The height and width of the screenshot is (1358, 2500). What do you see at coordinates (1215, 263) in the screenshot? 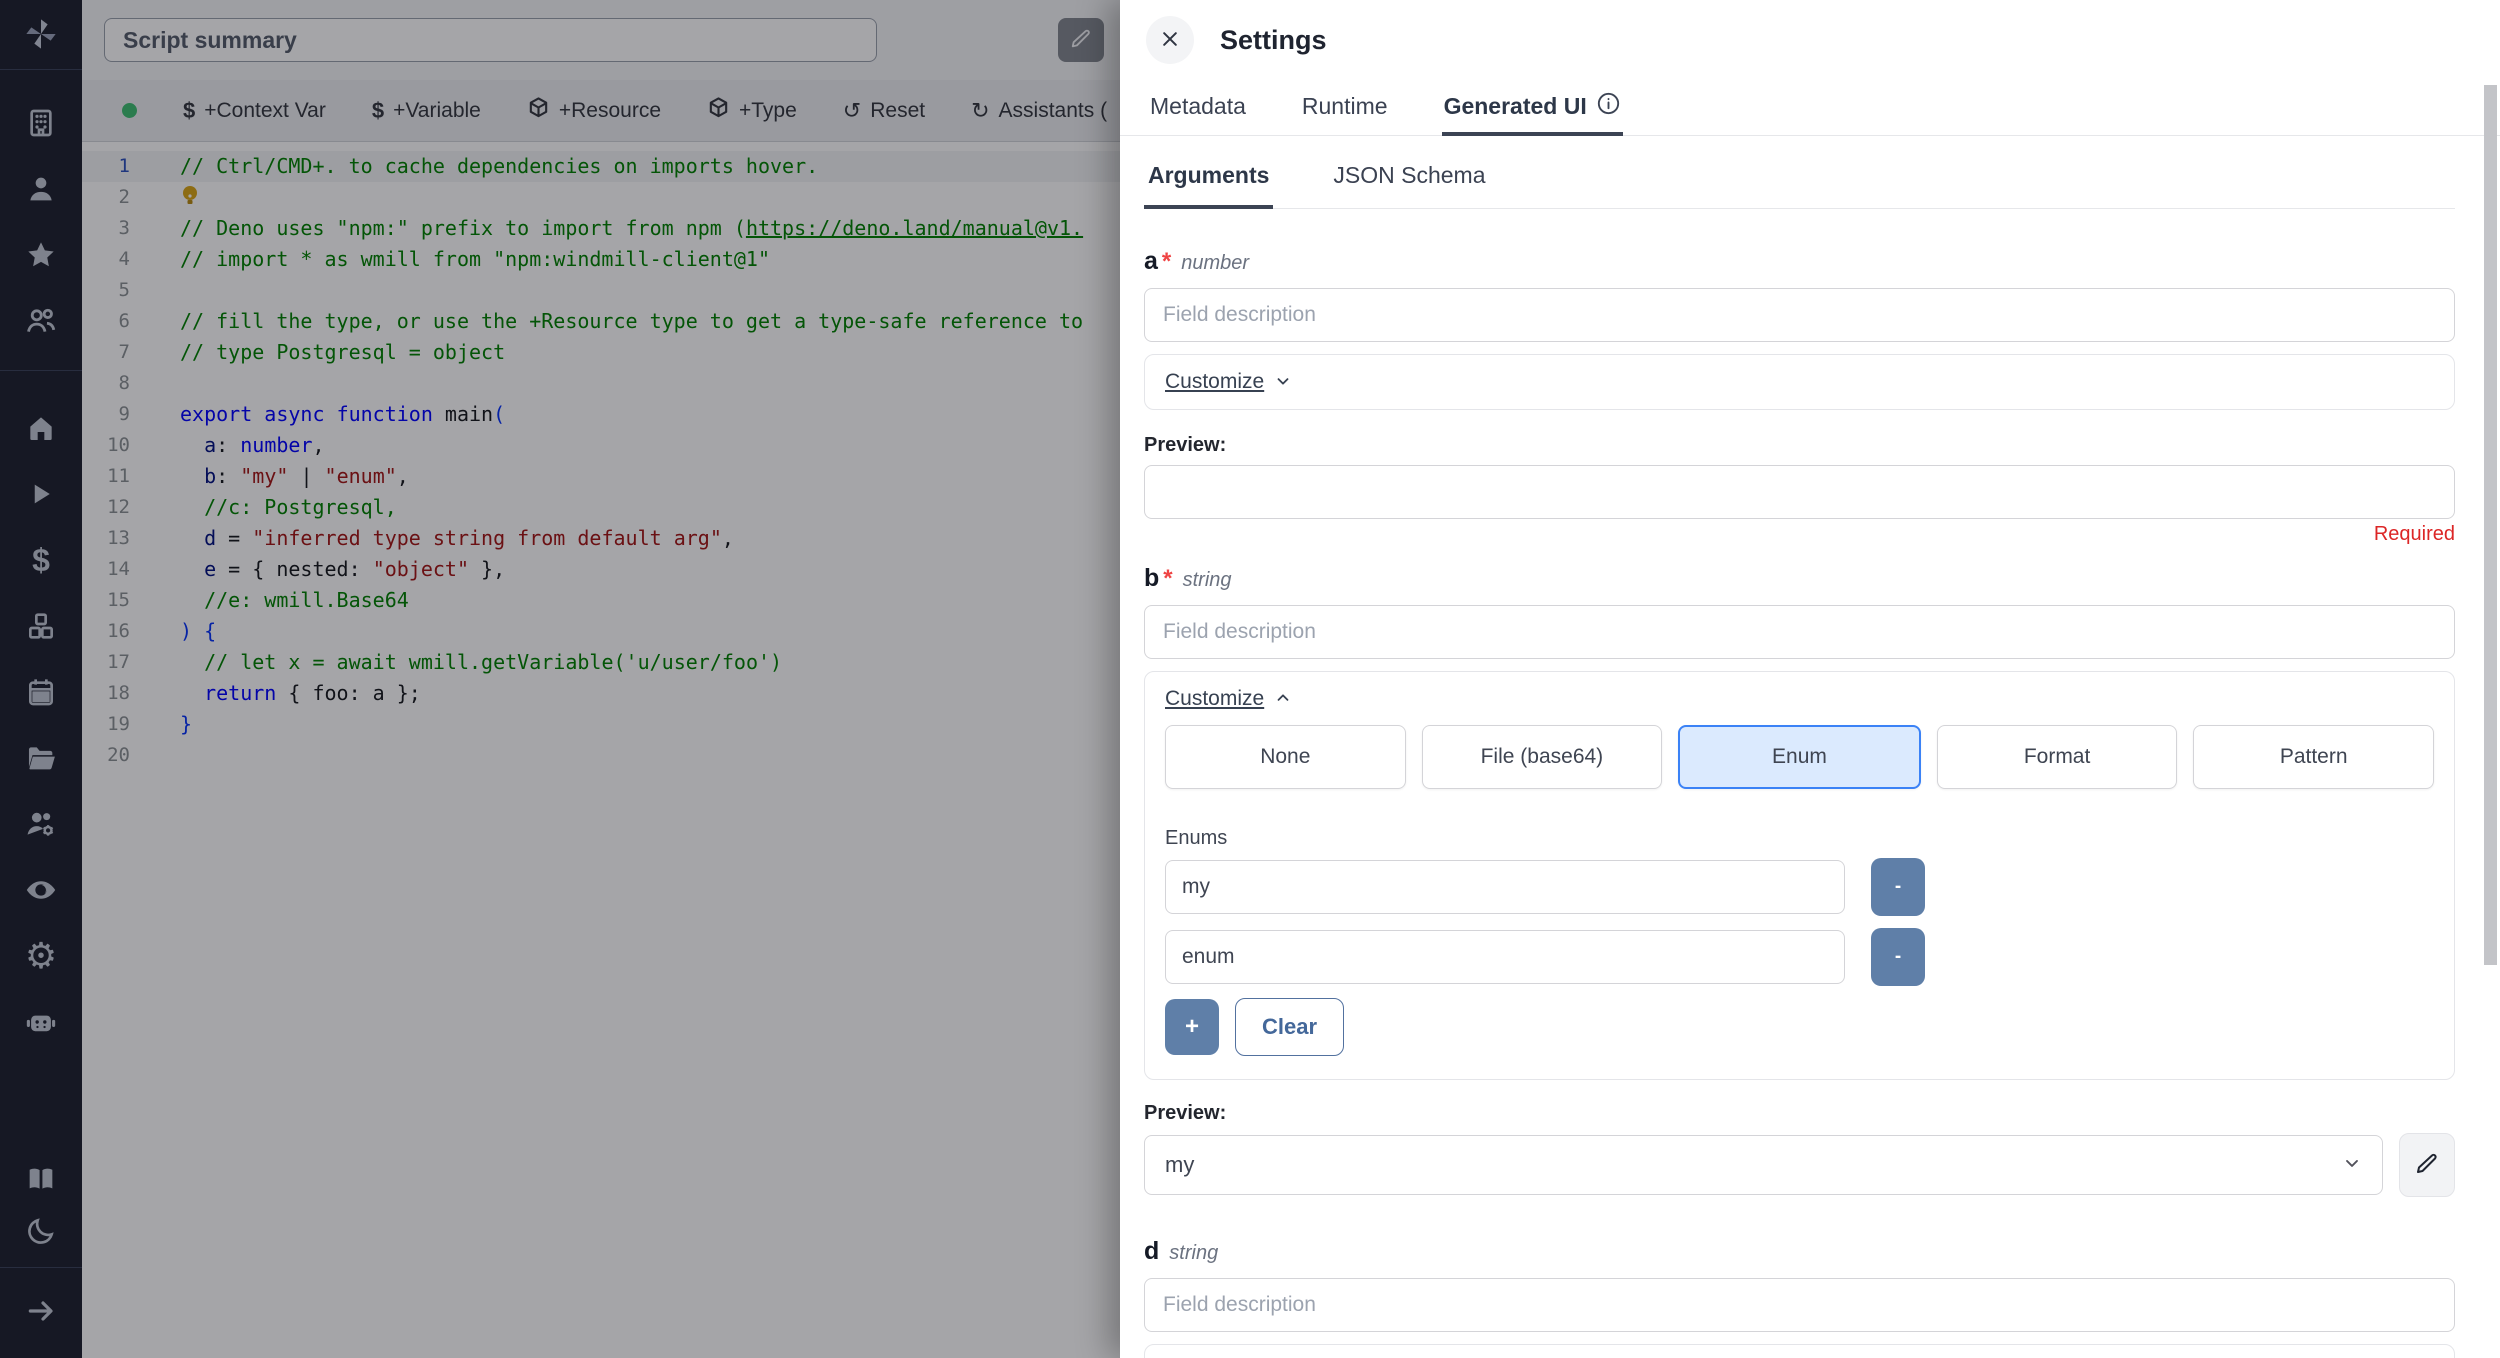
I see `field-a-type: number` at bounding box center [1215, 263].